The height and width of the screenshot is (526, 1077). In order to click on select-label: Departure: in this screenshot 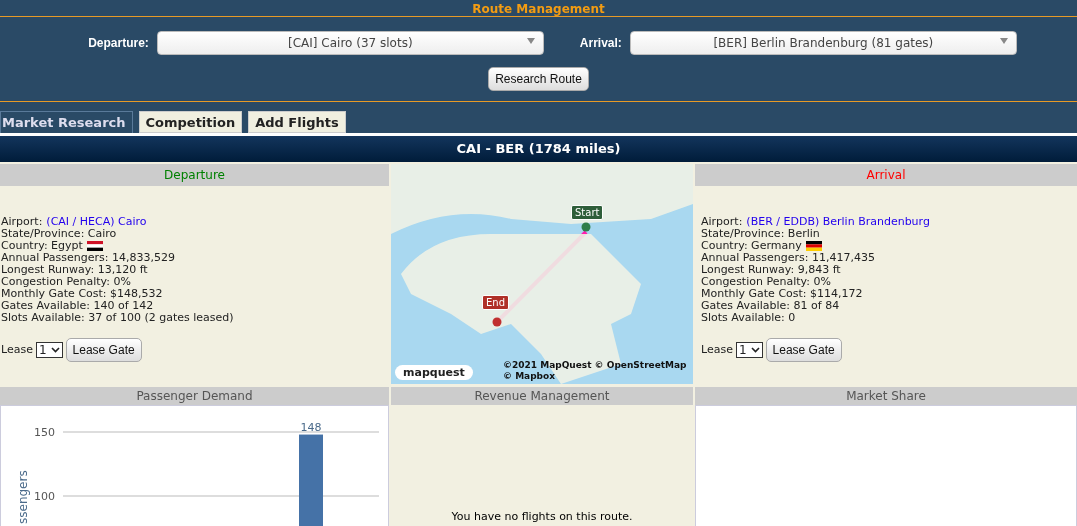, I will do `click(118, 43)`.